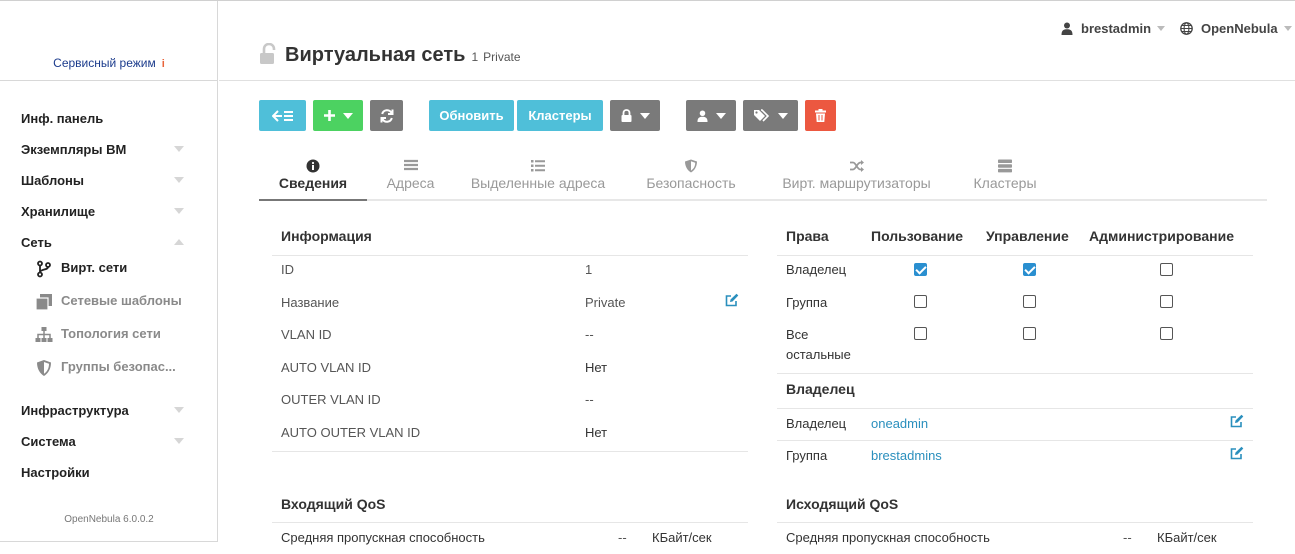 This screenshot has height=554, width=1295. I want to click on sidebar-item-label: Хранилище, so click(58, 211).